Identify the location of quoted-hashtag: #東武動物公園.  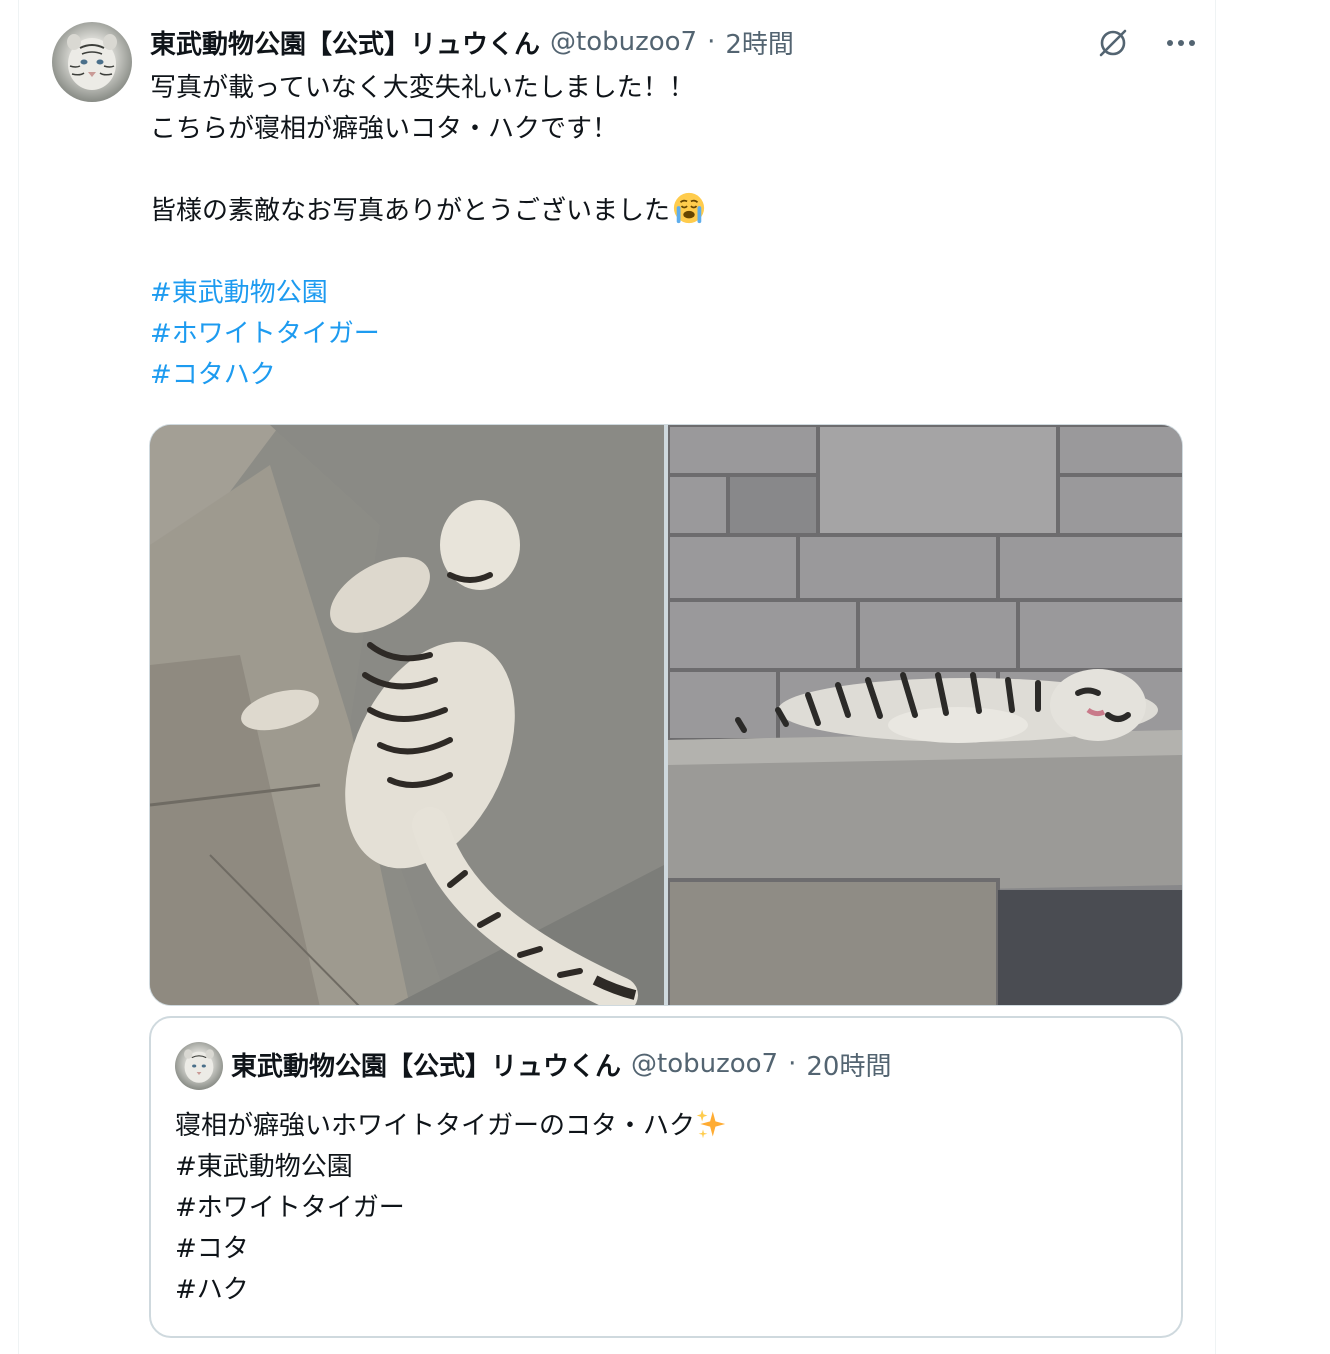
(264, 1167).